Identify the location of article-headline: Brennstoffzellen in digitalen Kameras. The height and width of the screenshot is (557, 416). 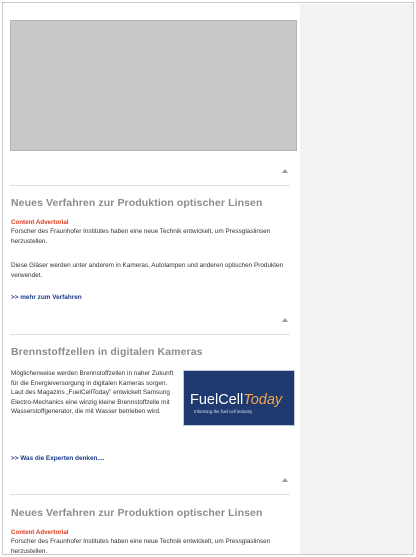
(107, 352).